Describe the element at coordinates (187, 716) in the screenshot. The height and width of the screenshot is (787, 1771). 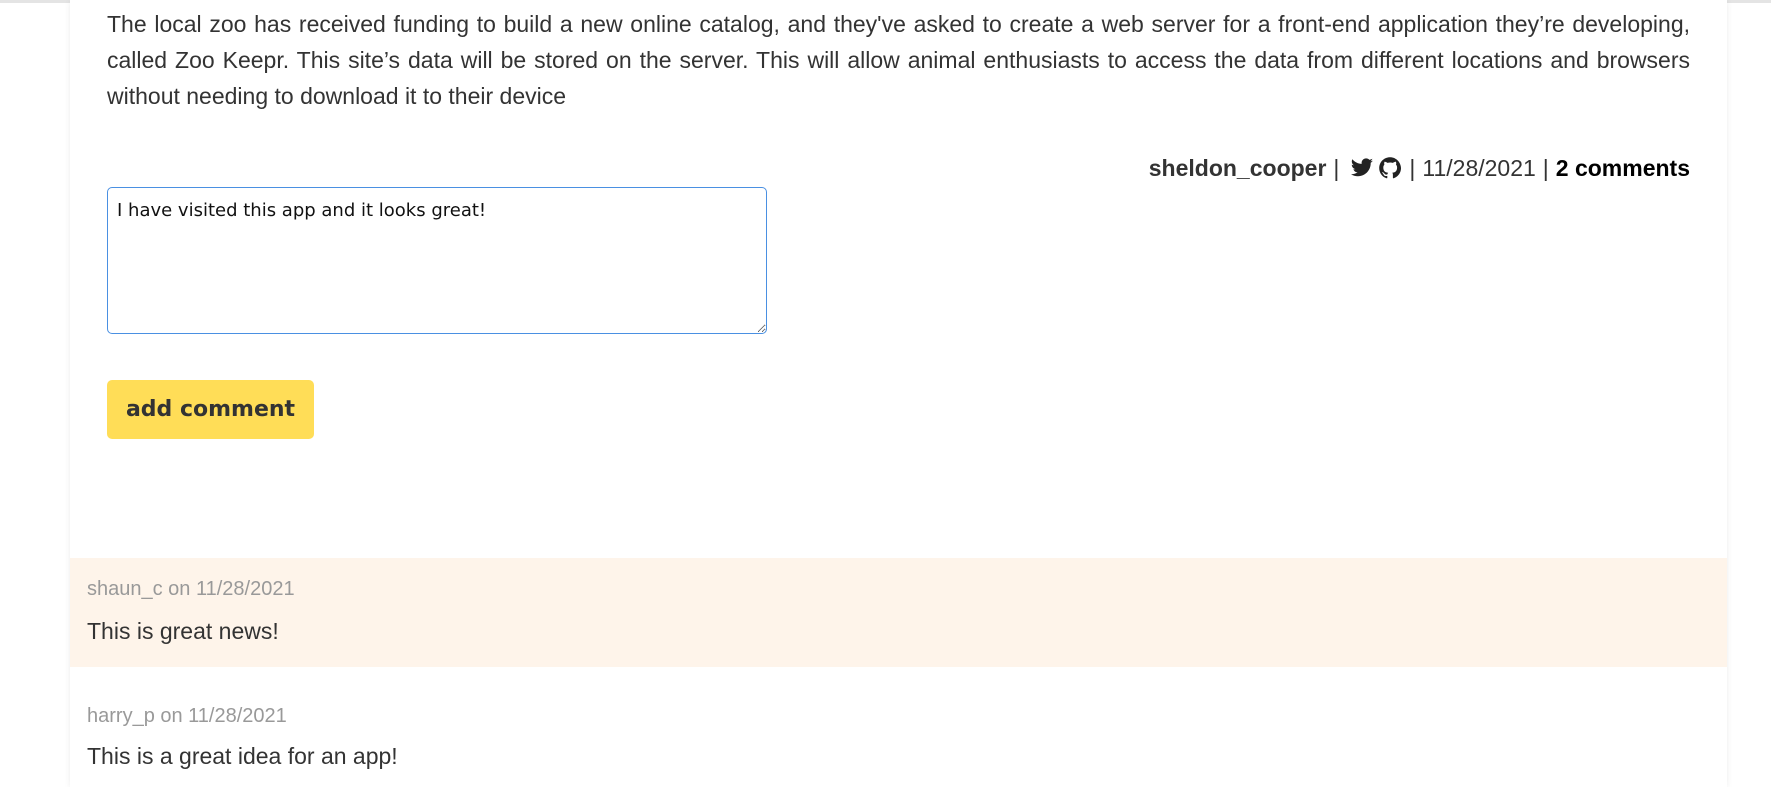
I see `comment-meta: harry_p on 11/28/2021` at that location.